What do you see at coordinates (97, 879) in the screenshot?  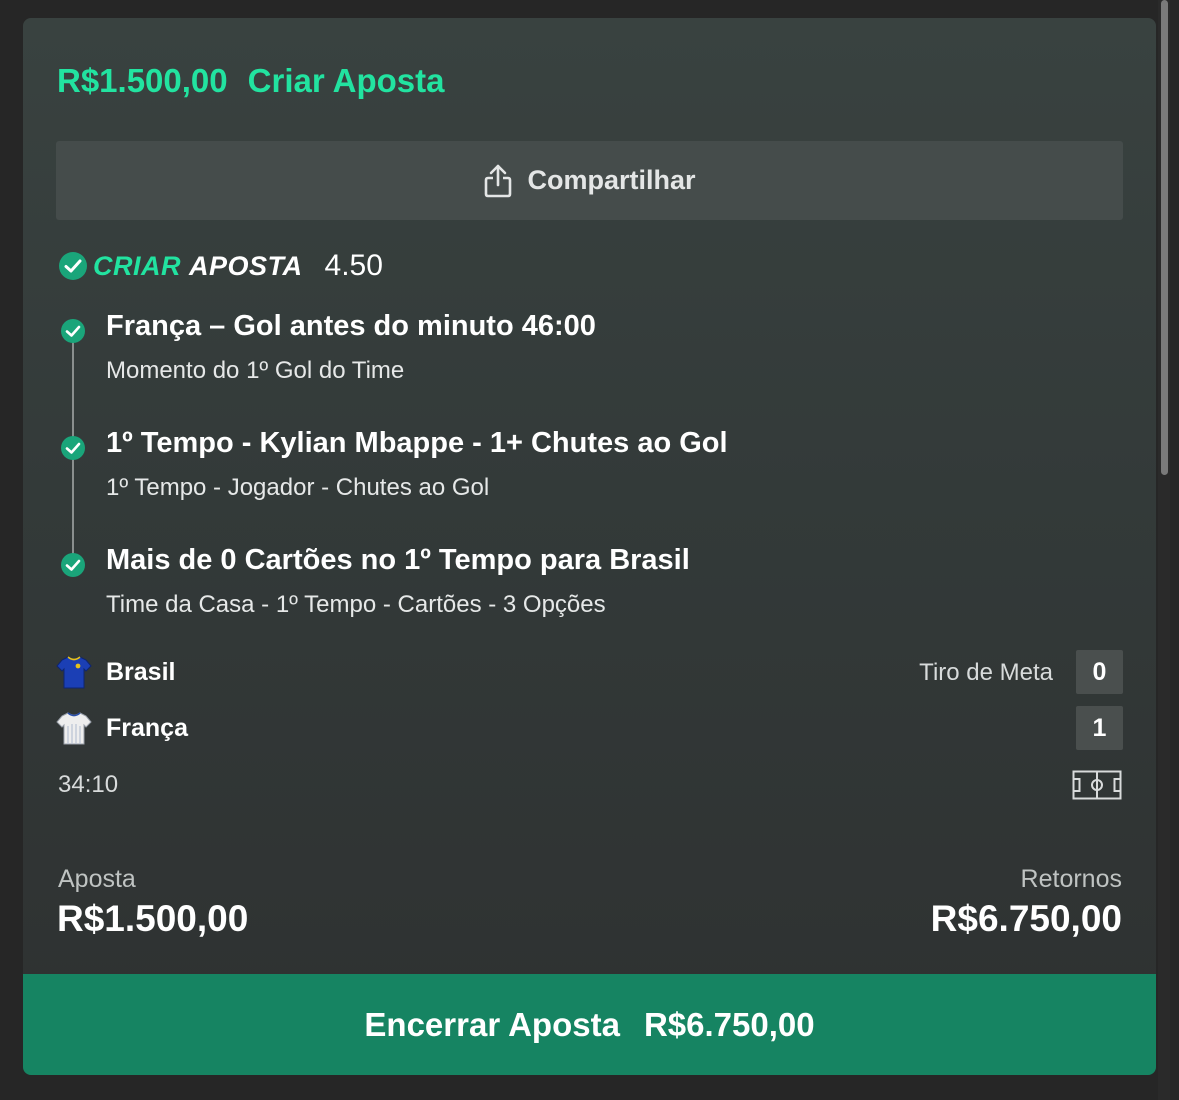 I see `stake-label: Aposta` at bounding box center [97, 879].